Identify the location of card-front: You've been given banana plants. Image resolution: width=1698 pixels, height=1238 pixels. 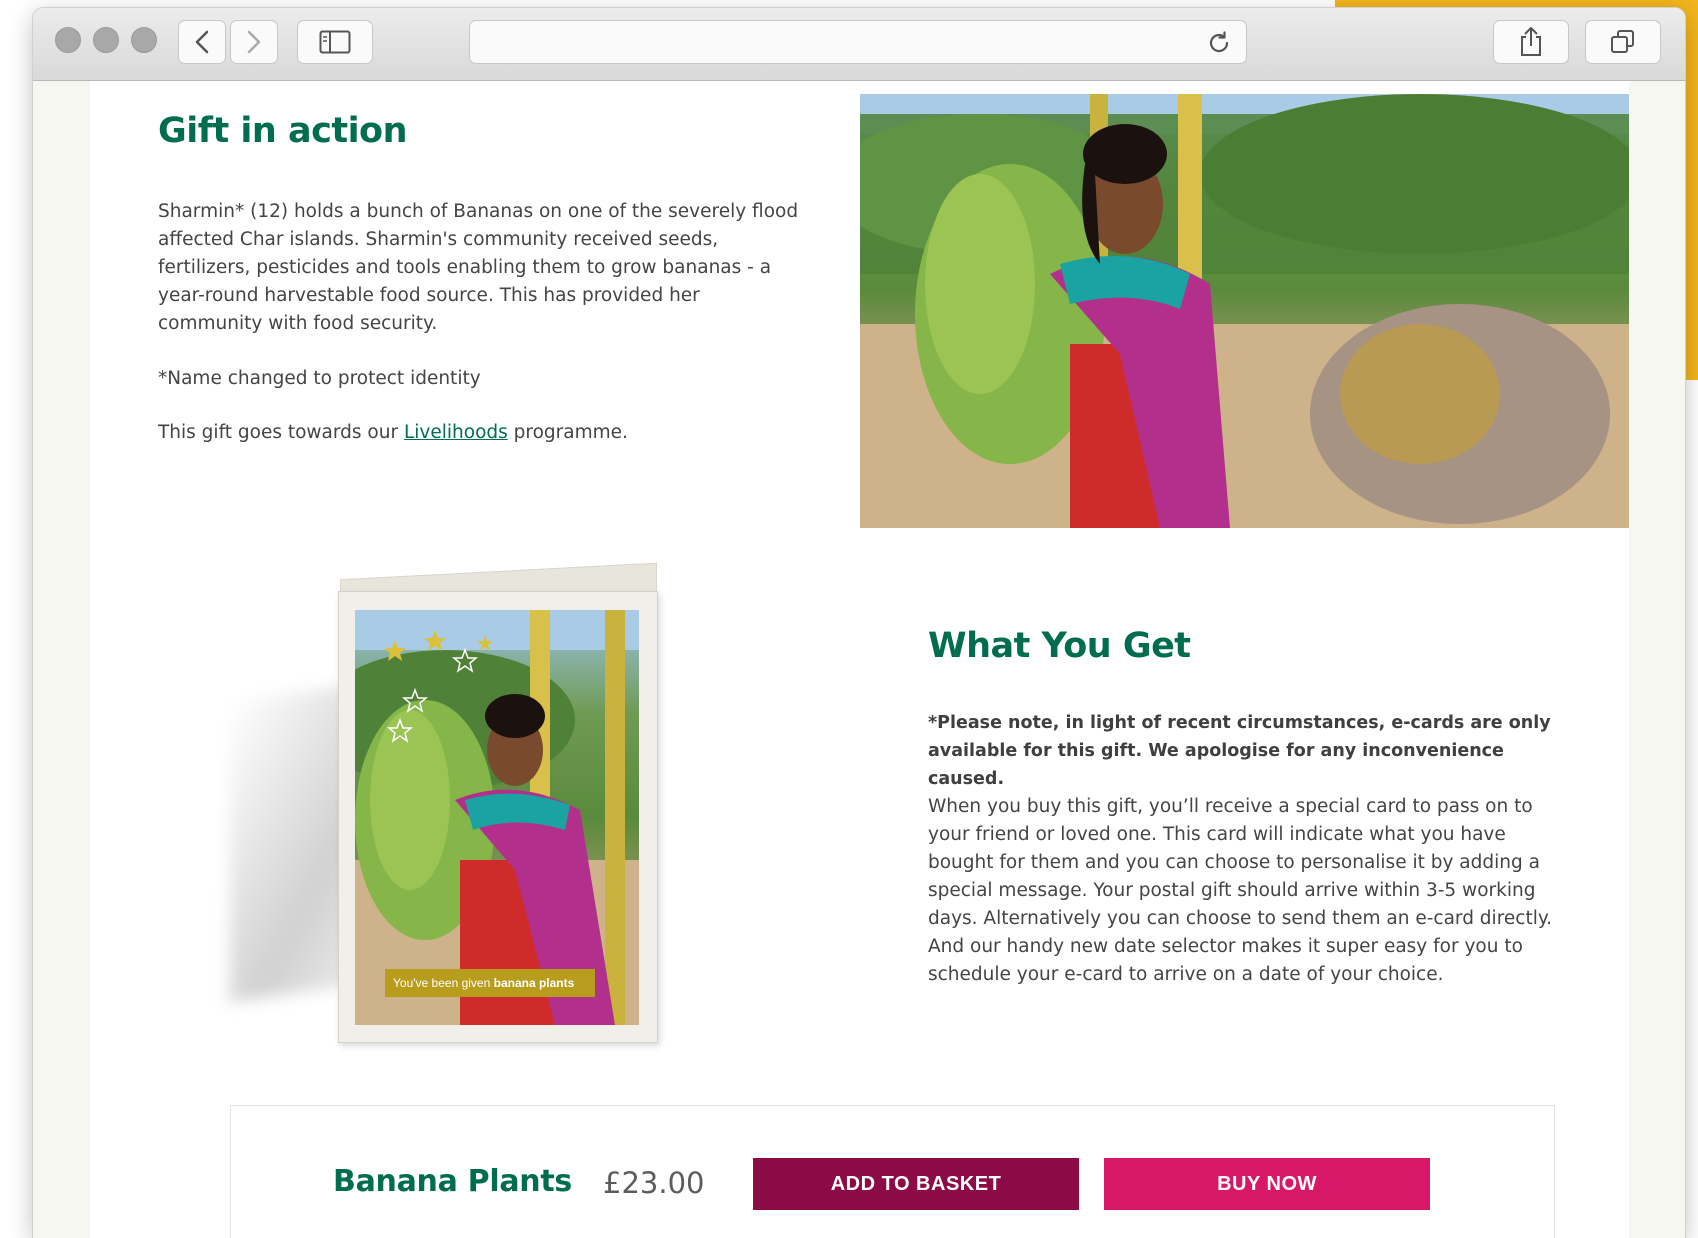
(498, 817).